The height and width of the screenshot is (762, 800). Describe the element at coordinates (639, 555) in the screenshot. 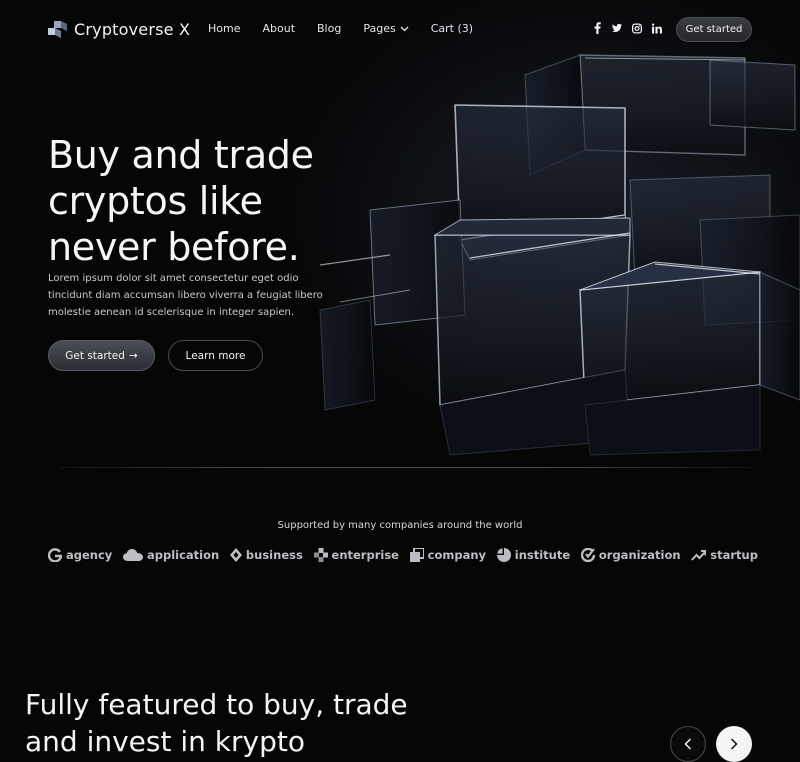

I see `partner-name: organization` at that location.